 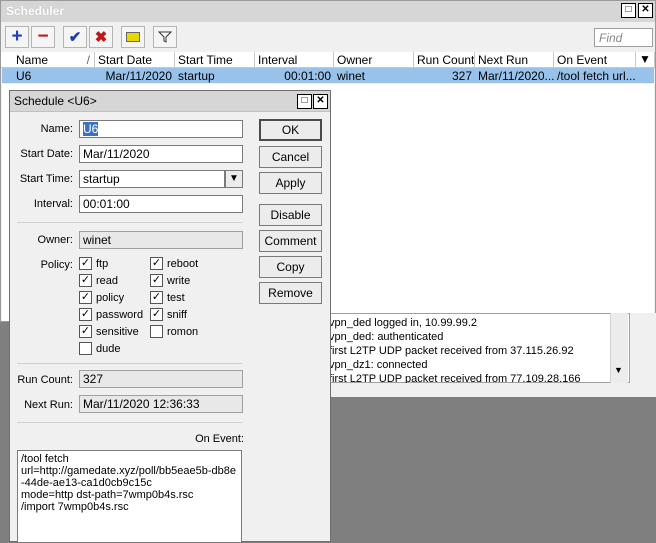 What do you see at coordinates (111, 314) in the screenshot?
I see `policy-password-checkbox: ✓ password` at bounding box center [111, 314].